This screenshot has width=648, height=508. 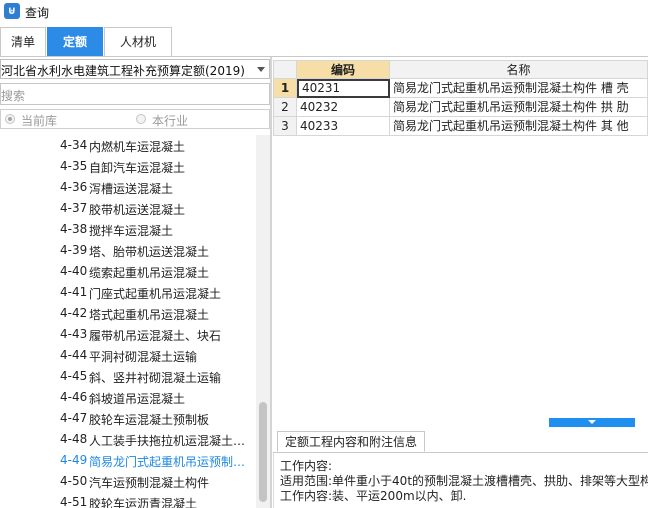 What do you see at coordinates (74, 229) in the screenshot?
I see `tree-item-code: 4-38` at bounding box center [74, 229].